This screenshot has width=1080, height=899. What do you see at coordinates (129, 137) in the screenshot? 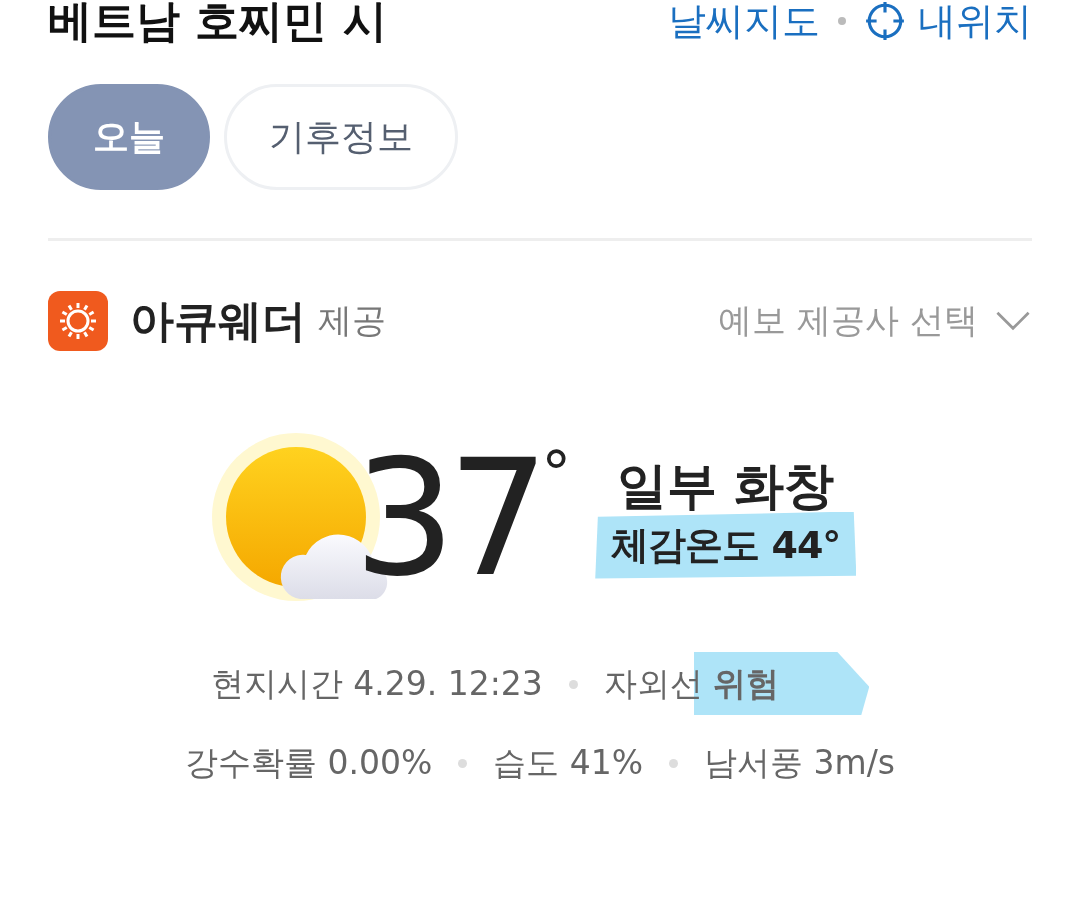
I see `tab: 오늘` at bounding box center [129, 137].